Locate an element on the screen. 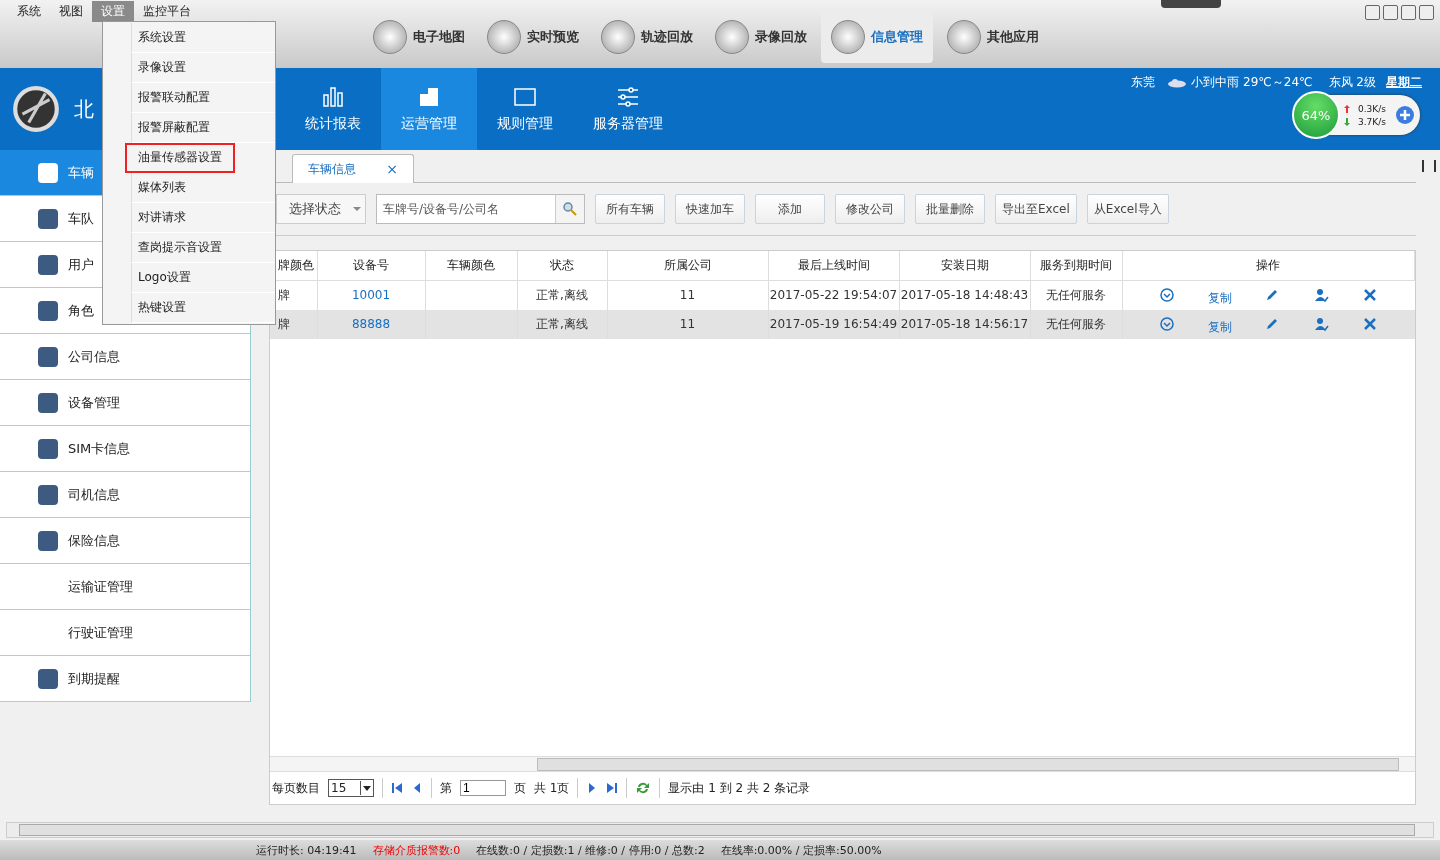 The image size is (1440, 860). column-header: 状态 is located at coordinates (562, 265).